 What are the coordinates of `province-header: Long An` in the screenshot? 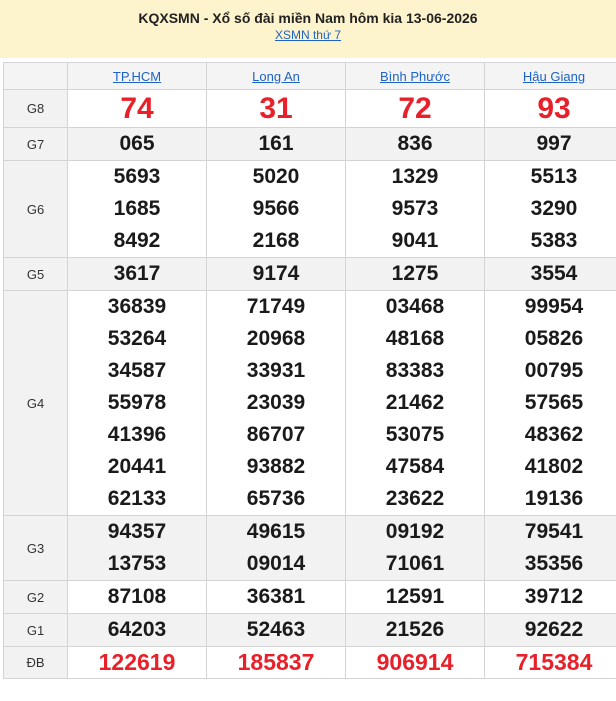 It's located at (276, 76).